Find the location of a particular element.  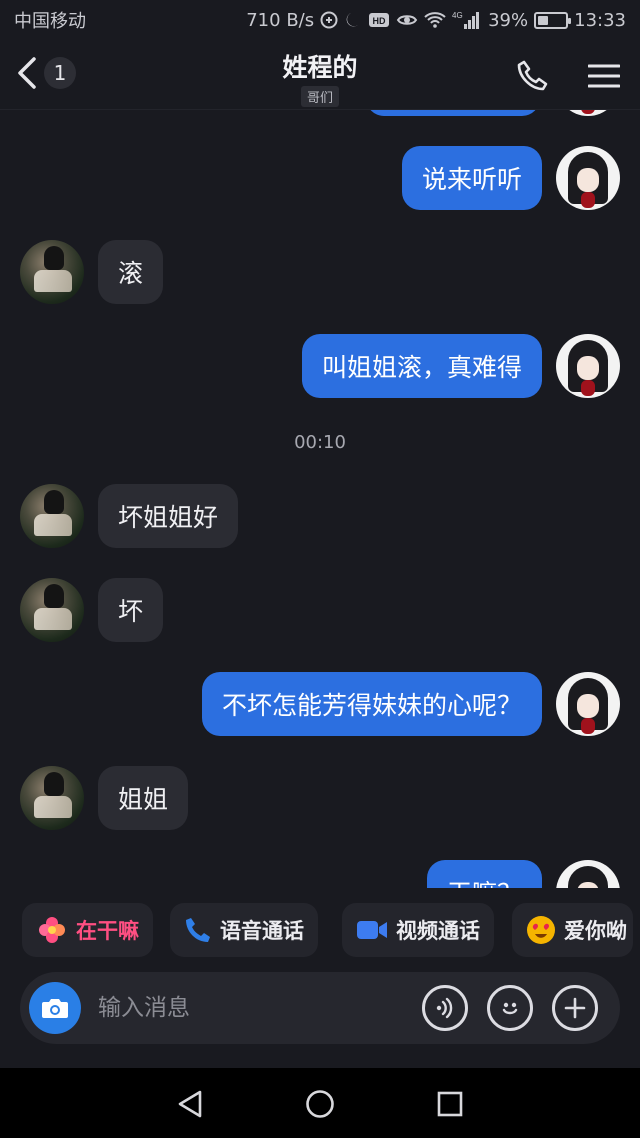

sound-wave-icon is located at coordinates (444, 1008).